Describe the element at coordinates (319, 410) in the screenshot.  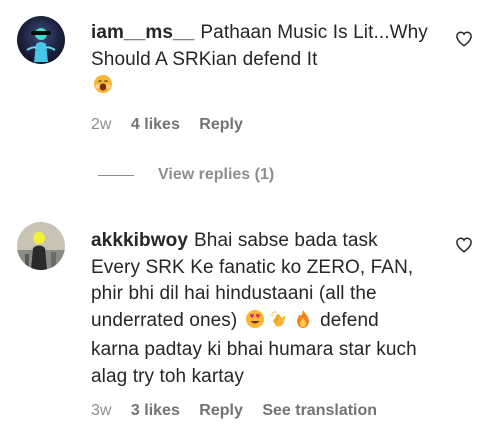
I see `see-translation-button: See translation` at that location.